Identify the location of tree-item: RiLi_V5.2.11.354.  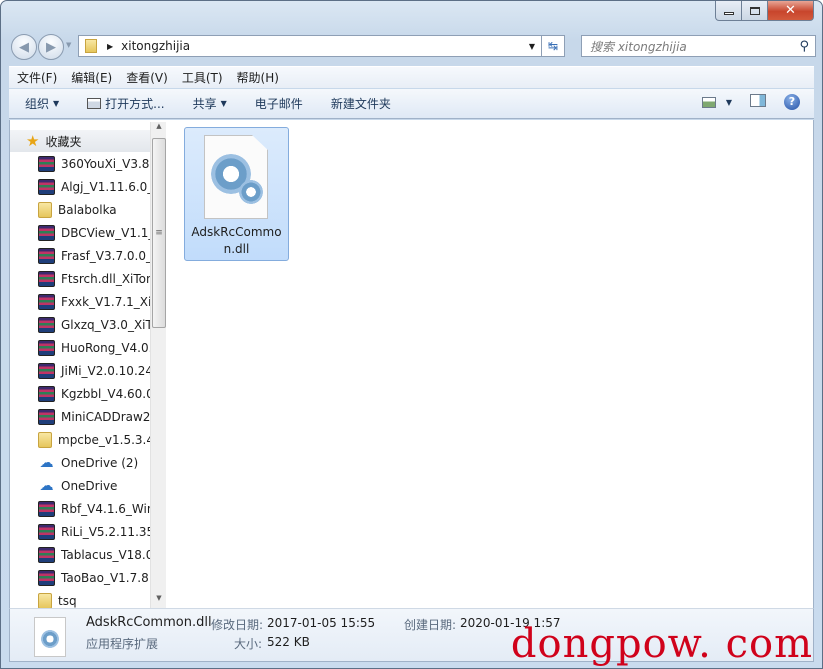
(98, 532).